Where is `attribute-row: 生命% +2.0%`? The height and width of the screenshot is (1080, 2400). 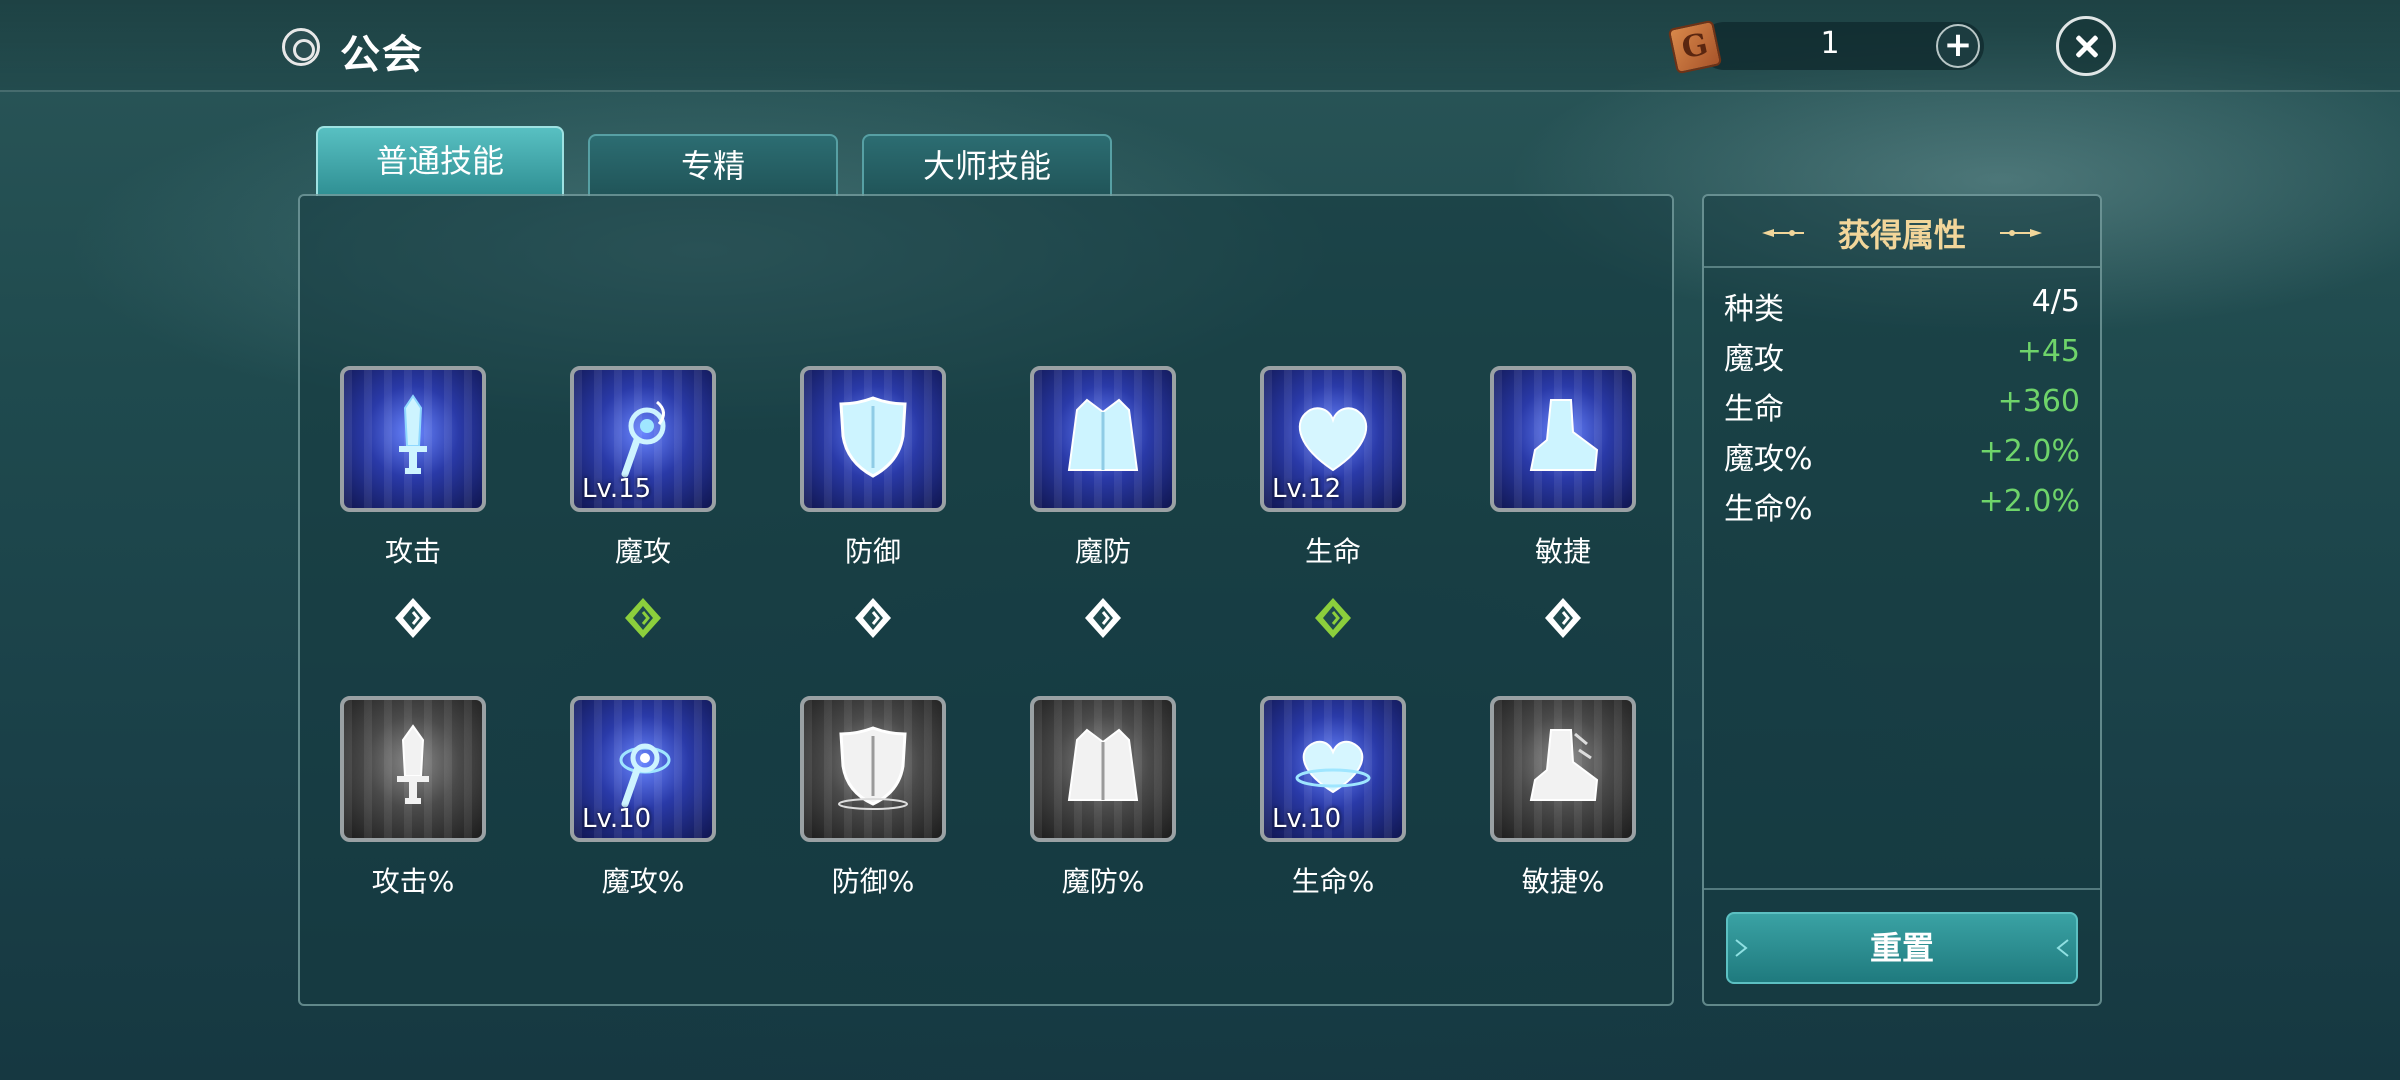 attribute-row: 生命% +2.0% is located at coordinates (1902, 506).